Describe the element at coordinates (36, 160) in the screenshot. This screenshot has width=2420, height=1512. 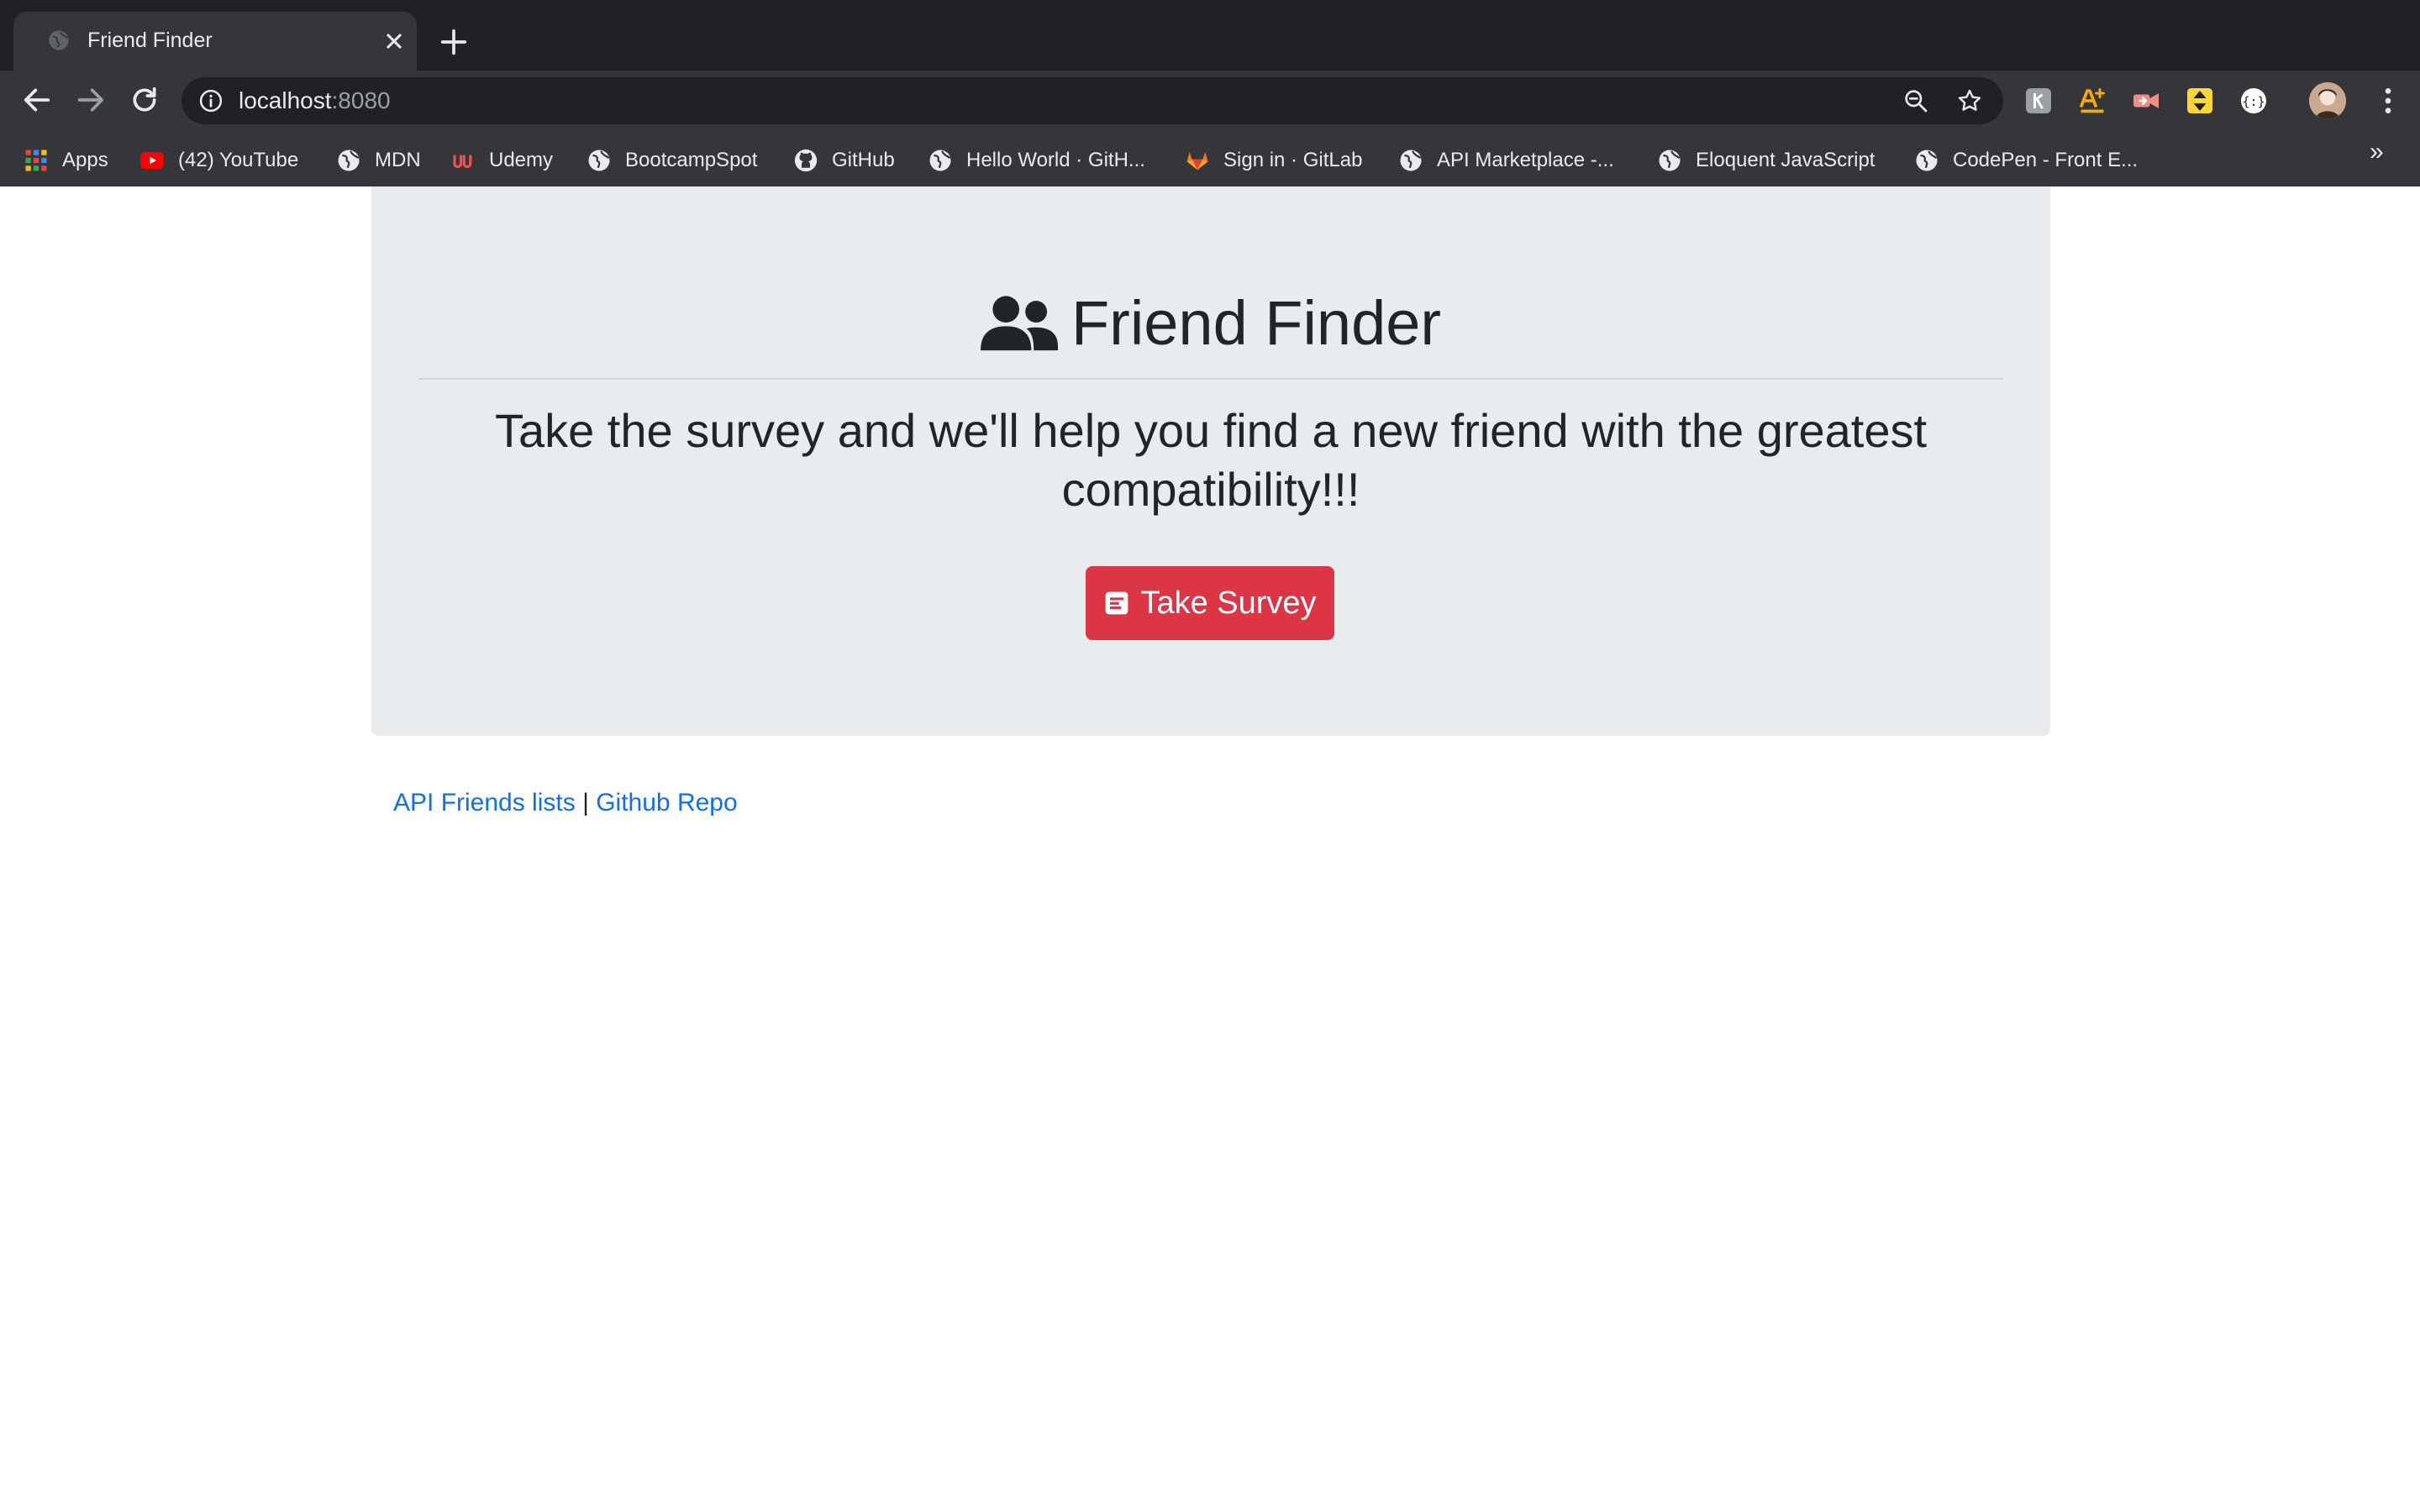
I see `apps-grid-icon` at that location.